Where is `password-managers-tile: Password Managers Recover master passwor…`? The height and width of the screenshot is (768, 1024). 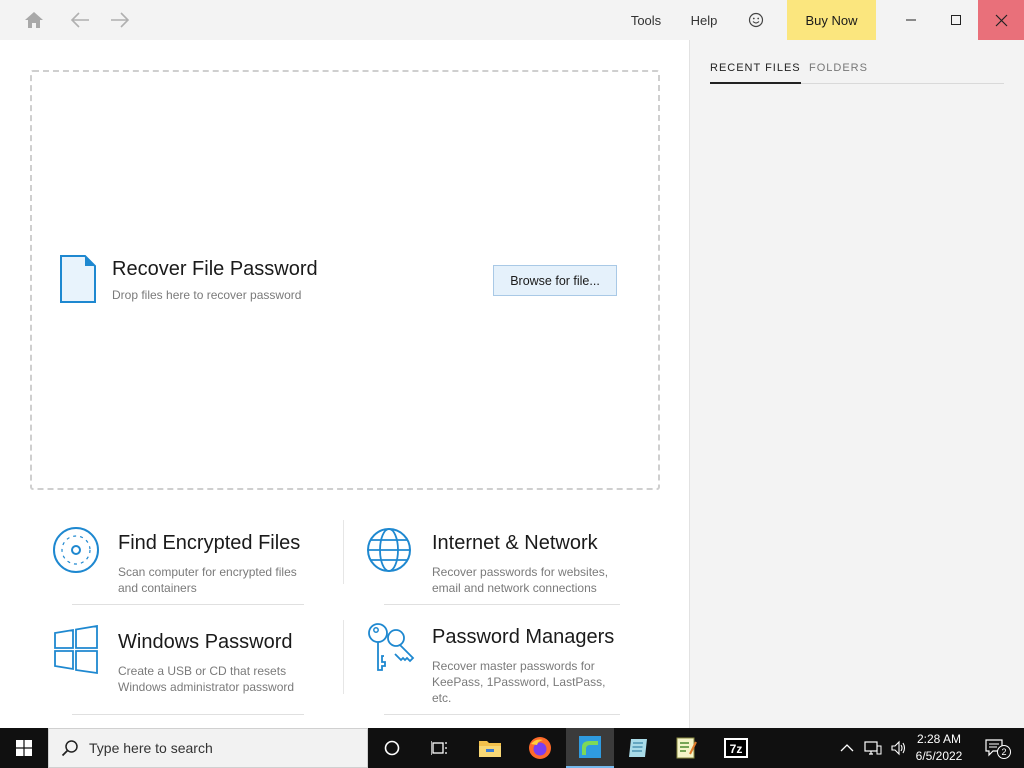 password-managers-tile: Password Managers Recover master passwor… is located at coordinates (501, 665).